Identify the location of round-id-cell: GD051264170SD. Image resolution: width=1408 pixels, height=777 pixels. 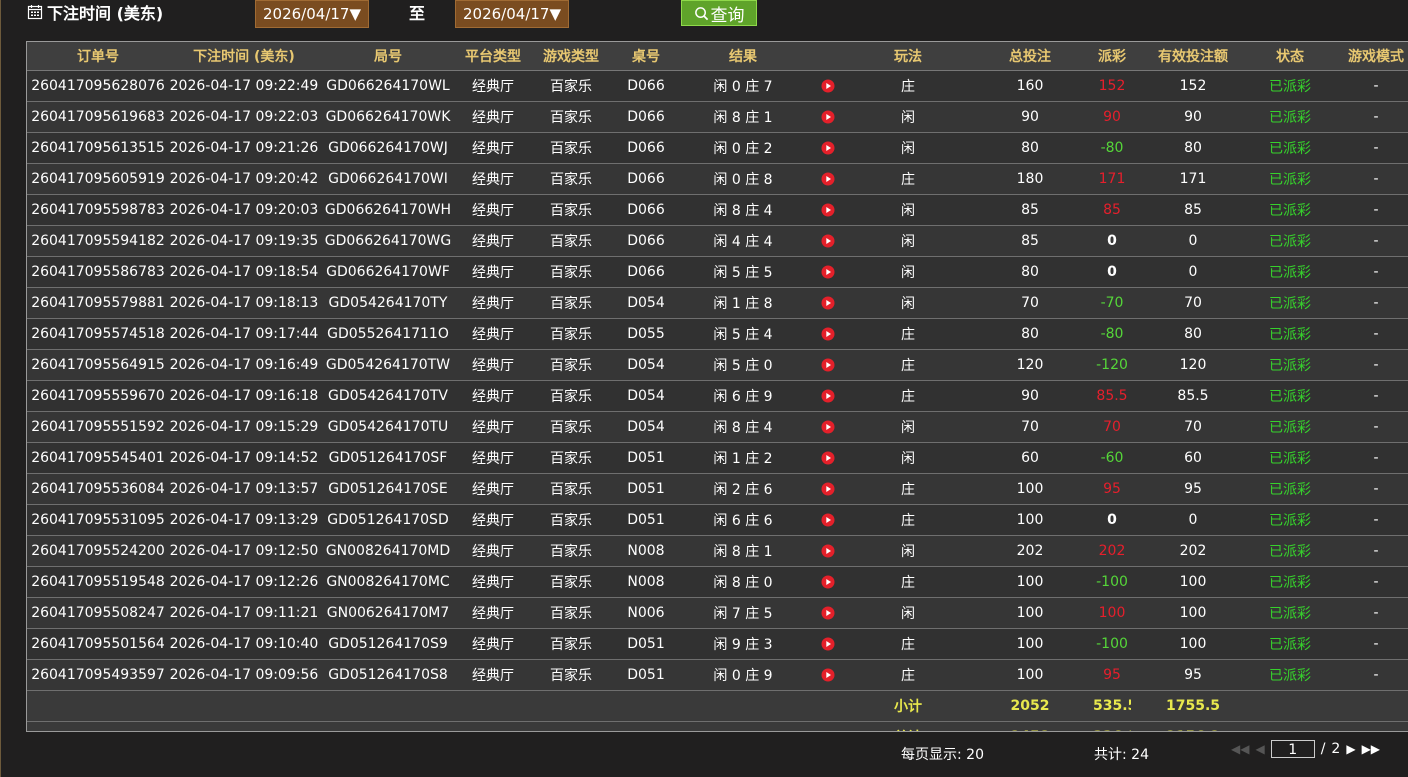
(388, 520).